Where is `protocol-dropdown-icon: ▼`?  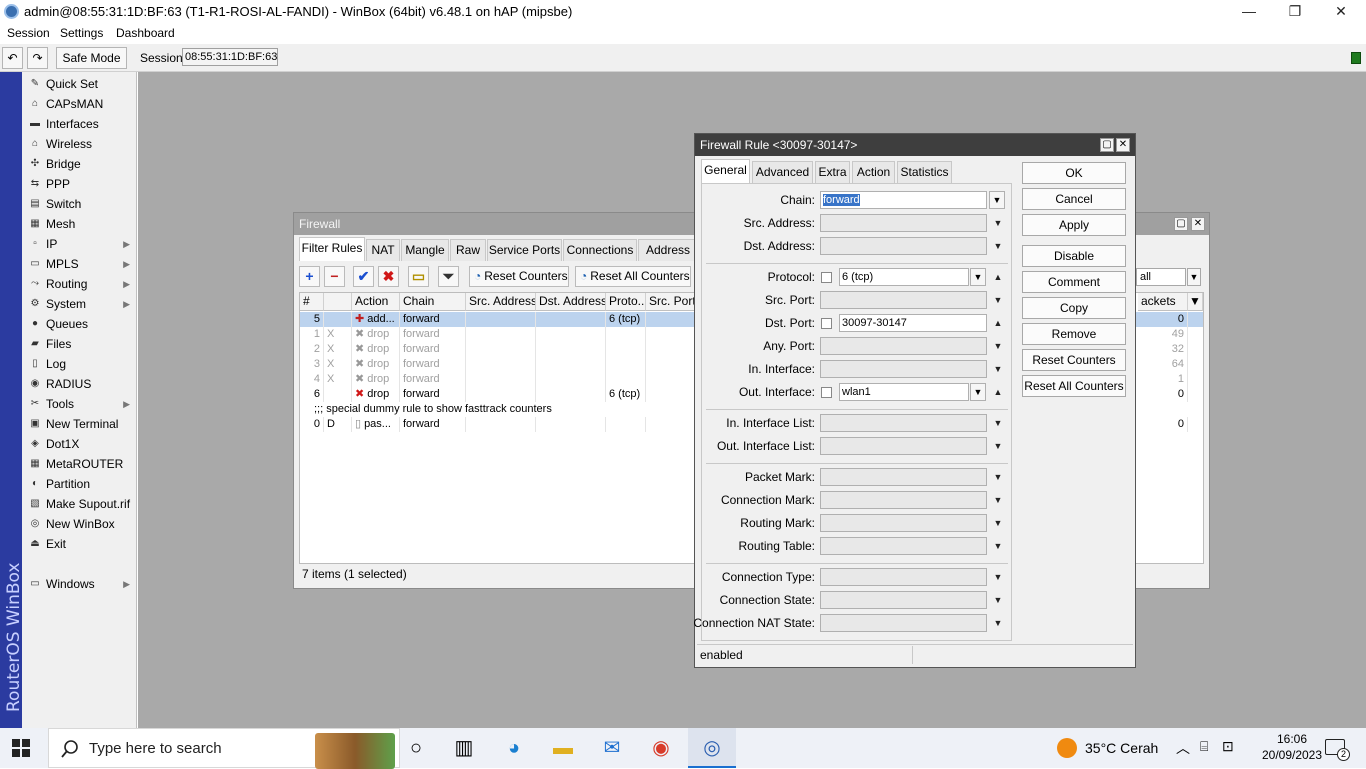 protocol-dropdown-icon: ▼ is located at coordinates (978, 277).